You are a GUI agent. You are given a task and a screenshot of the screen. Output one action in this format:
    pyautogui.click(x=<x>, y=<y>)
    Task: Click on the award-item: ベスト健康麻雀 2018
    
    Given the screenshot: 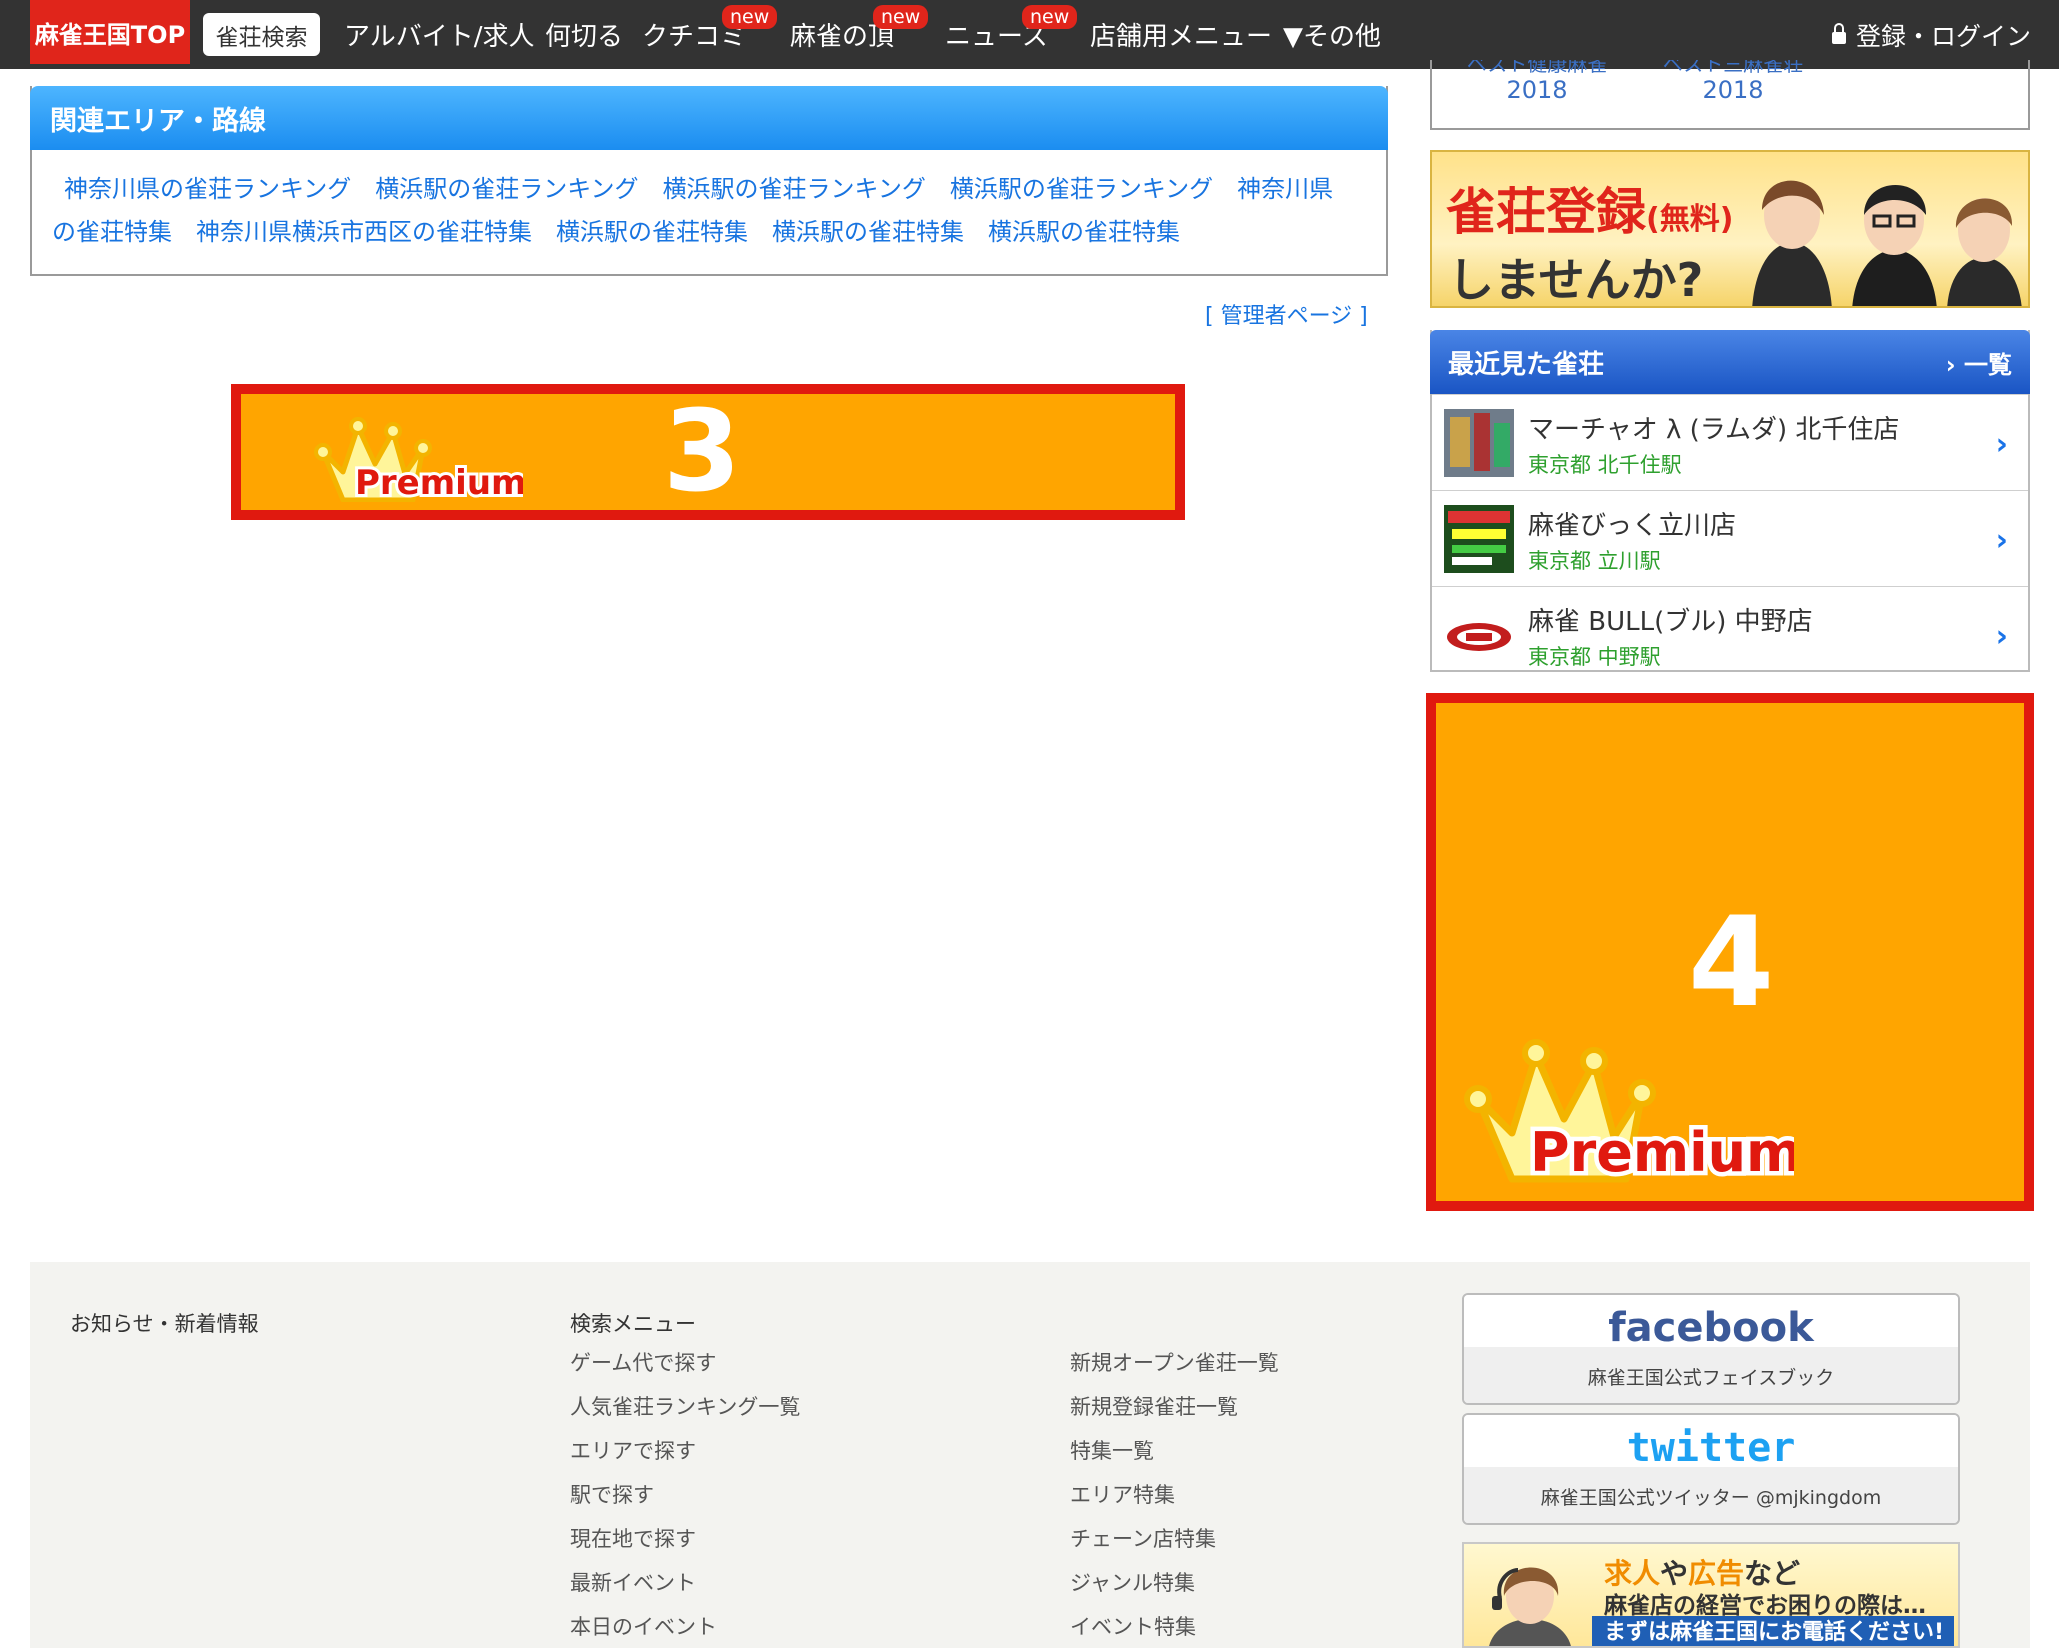 What is the action you would take?
    pyautogui.click(x=1537, y=82)
    